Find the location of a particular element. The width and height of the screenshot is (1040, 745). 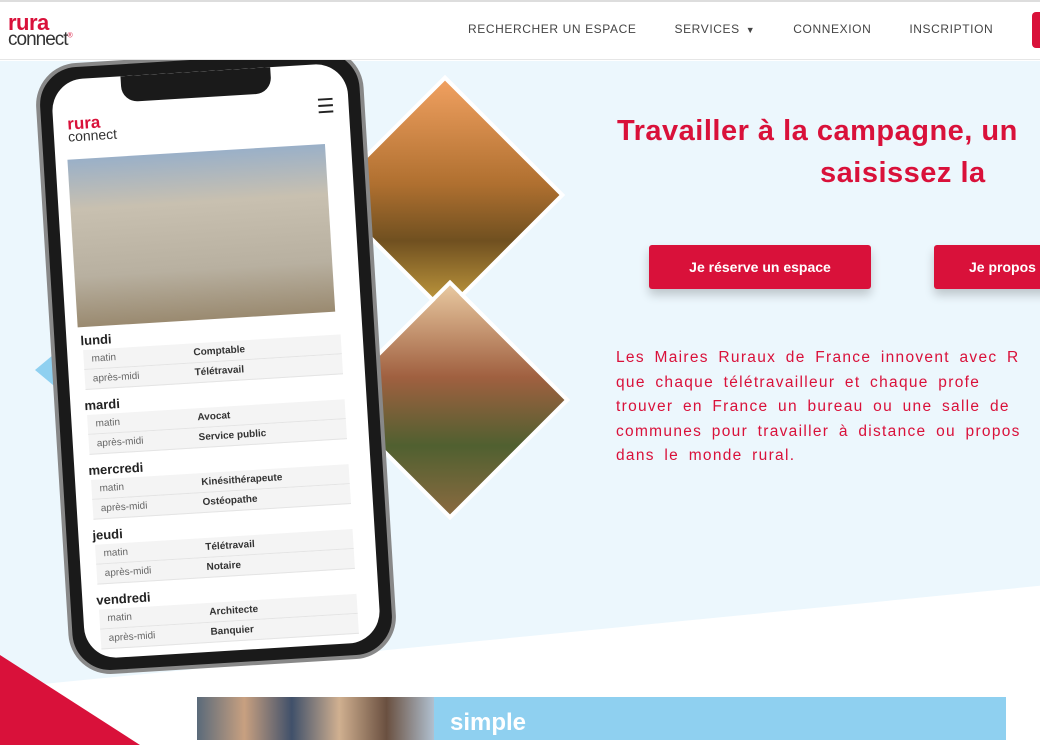

logo-text: connect is located at coordinates (38, 39).